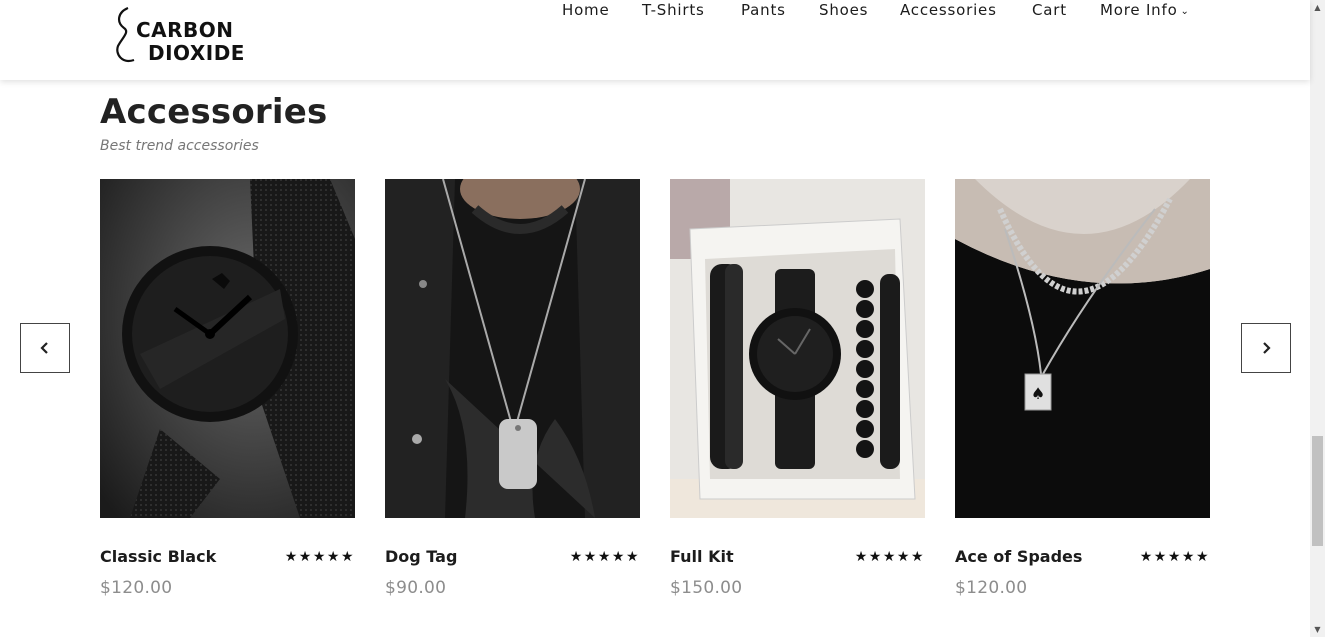  What do you see at coordinates (763, 10) in the screenshot?
I see `nav-pants: Pants` at bounding box center [763, 10].